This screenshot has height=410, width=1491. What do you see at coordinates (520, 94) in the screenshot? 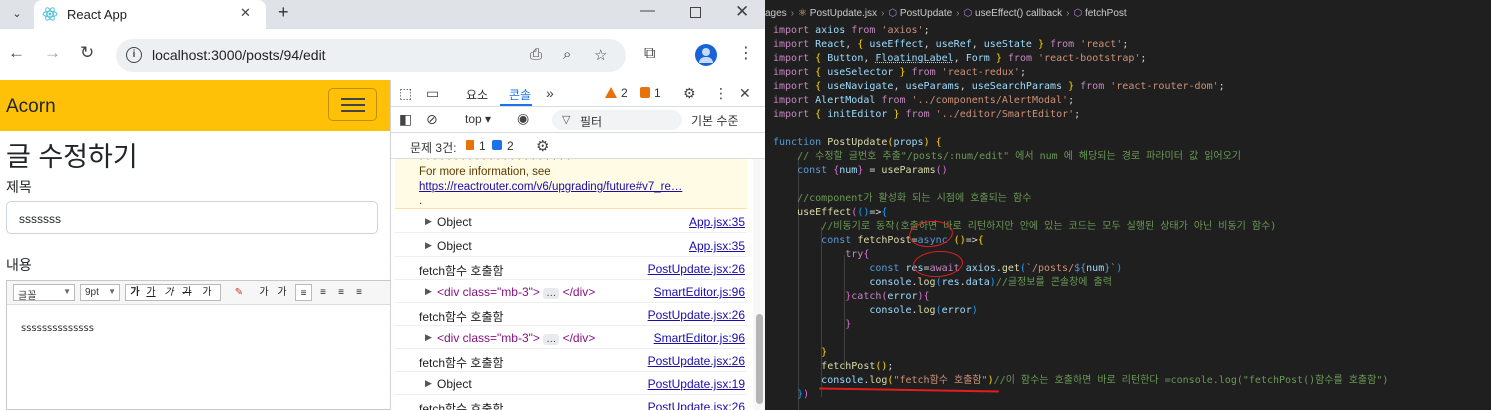
I see `tab-console: 콘솔` at bounding box center [520, 94].